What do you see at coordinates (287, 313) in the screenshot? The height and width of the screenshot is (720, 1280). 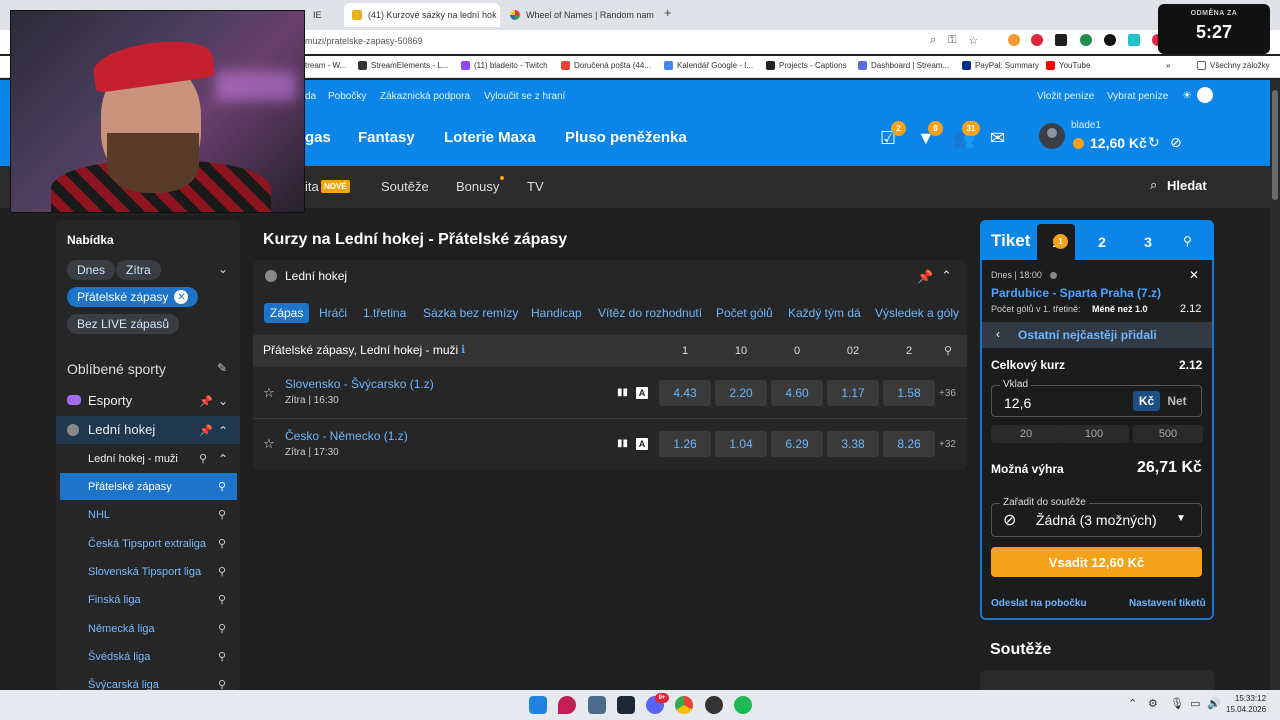 I see `market-tab-match: Zápas` at bounding box center [287, 313].